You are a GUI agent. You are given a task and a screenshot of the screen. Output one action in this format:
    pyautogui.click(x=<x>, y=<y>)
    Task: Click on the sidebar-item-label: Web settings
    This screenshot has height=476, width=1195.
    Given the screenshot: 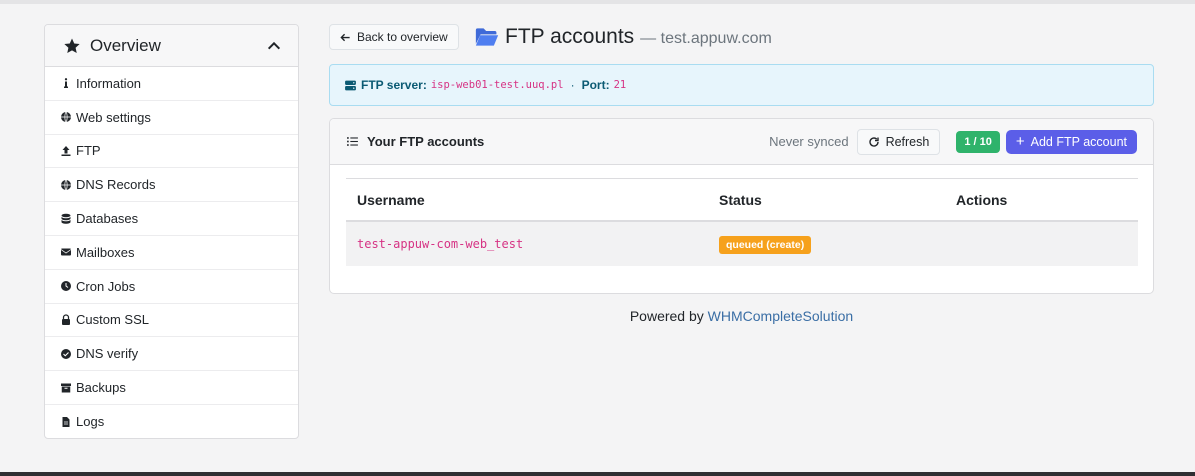 What is the action you would take?
    pyautogui.click(x=113, y=117)
    